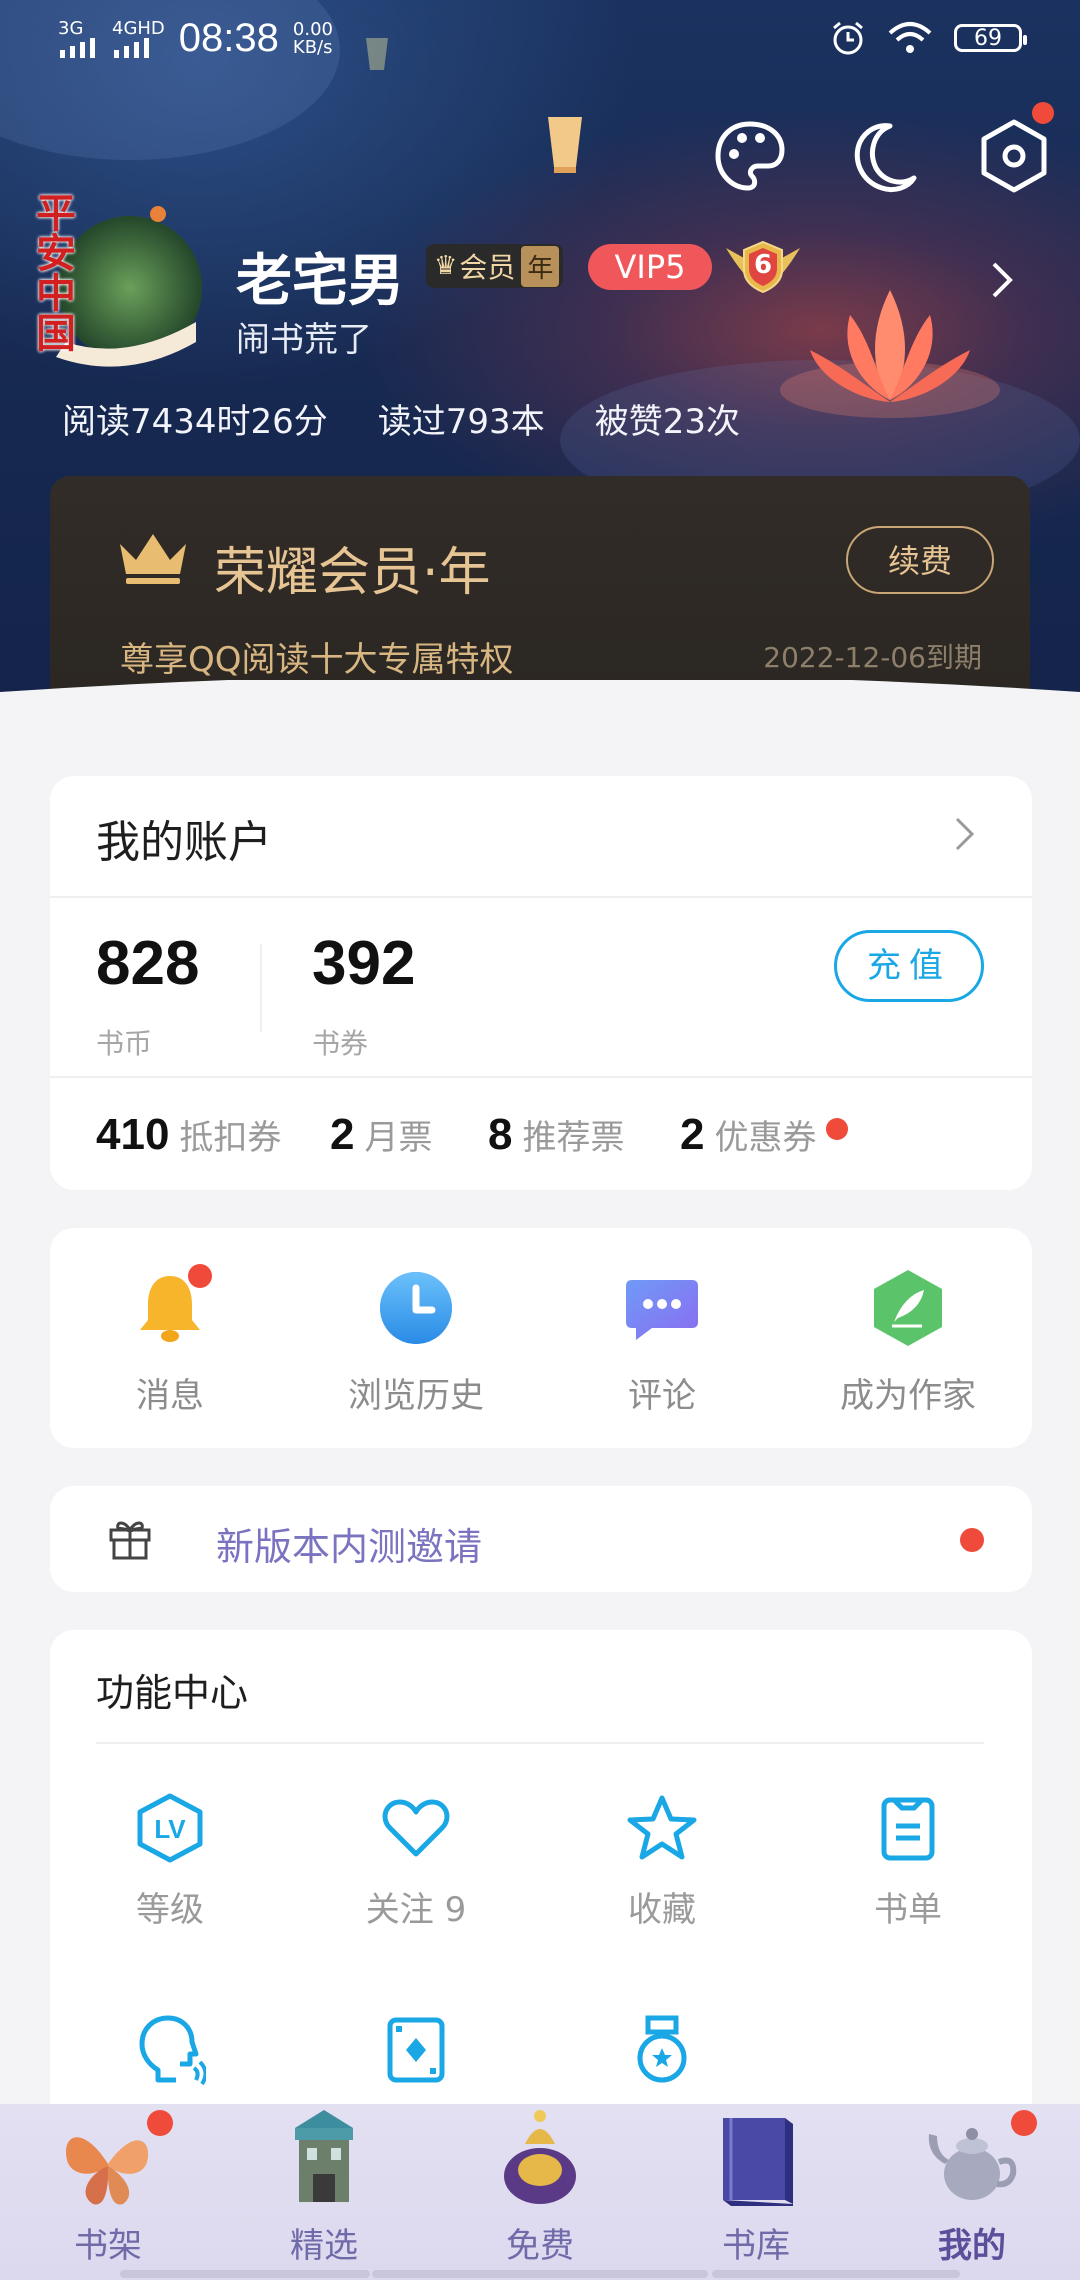 The image size is (1080, 2280). I want to click on user-signature: 闹书荒了, so click(304, 340).